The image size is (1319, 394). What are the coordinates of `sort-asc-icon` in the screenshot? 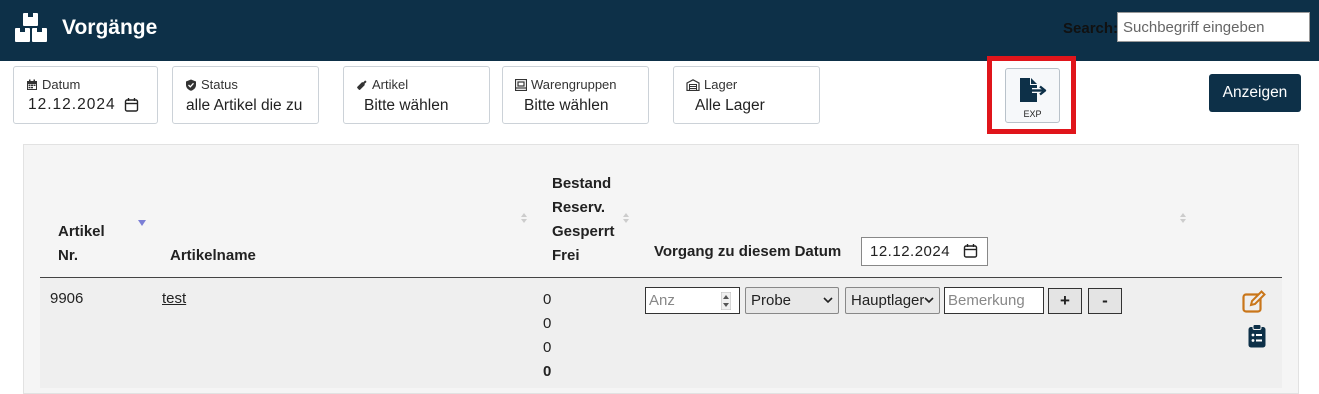 It's located at (142, 224).